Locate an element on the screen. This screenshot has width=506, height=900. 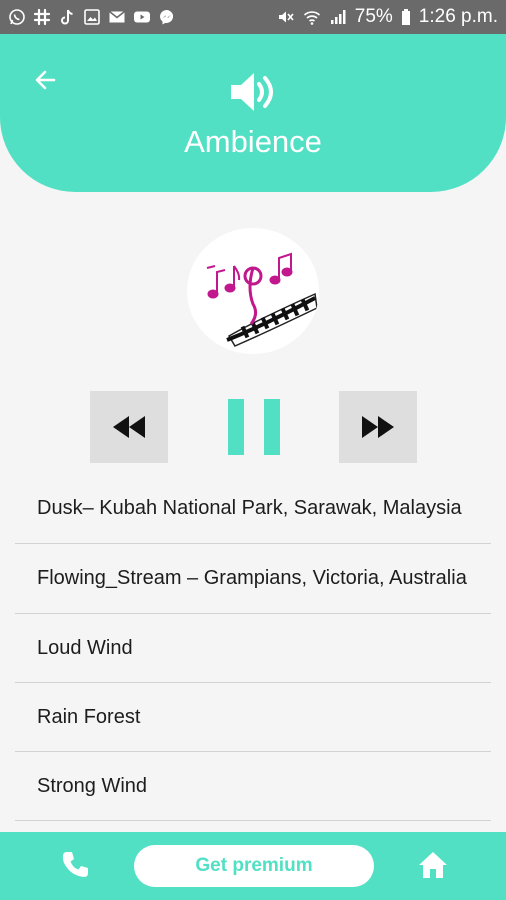
rewind-icon is located at coordinates (129, 427).